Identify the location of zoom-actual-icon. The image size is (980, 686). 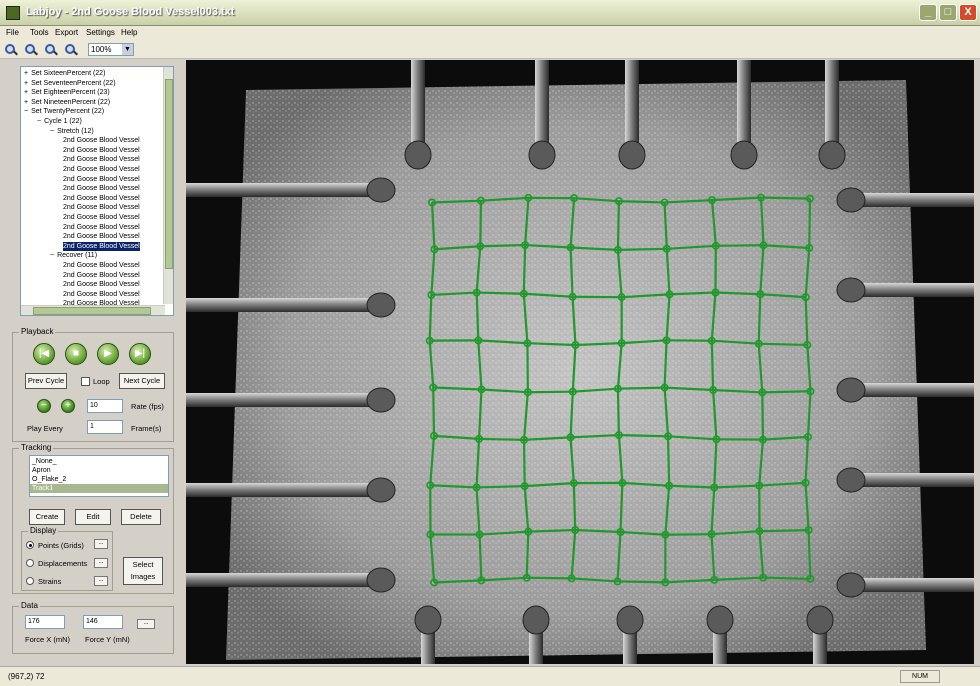
(71, 50).